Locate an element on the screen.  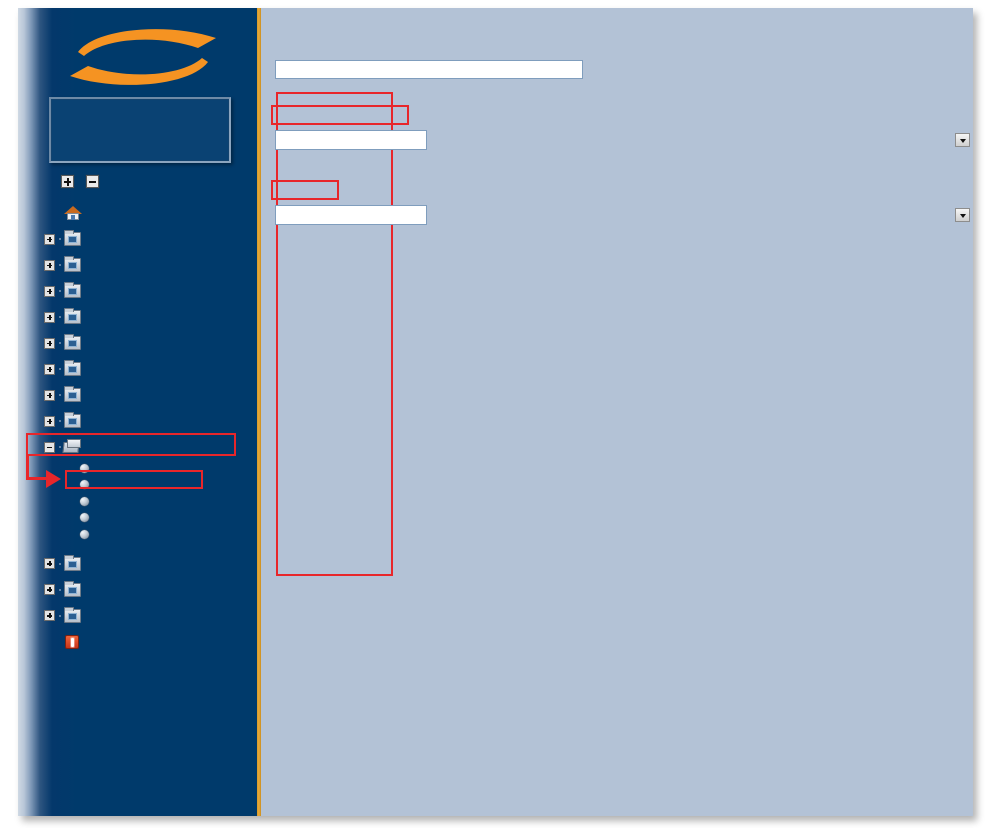
sidebar-subitem-verteilerlisten-uebersicht is located at coordinates (137, 468).